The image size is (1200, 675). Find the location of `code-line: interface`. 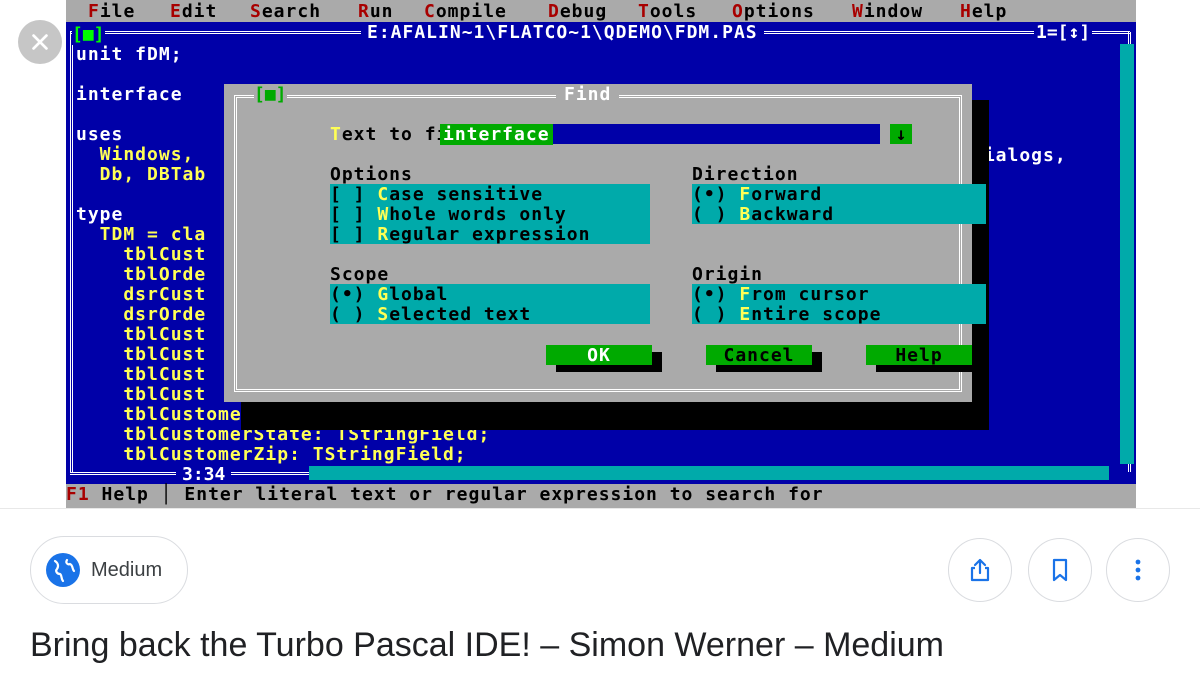

code-line: interface is located at coordinates (129, 94).